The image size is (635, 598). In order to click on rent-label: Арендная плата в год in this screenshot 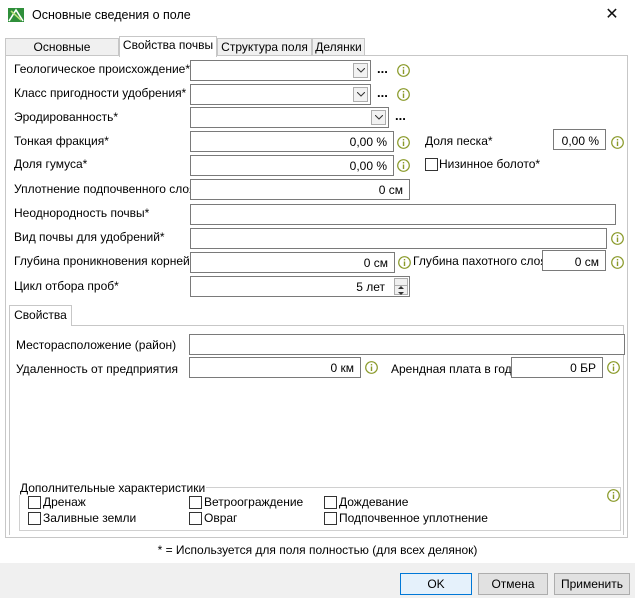, I will do `click(451, 369)`.